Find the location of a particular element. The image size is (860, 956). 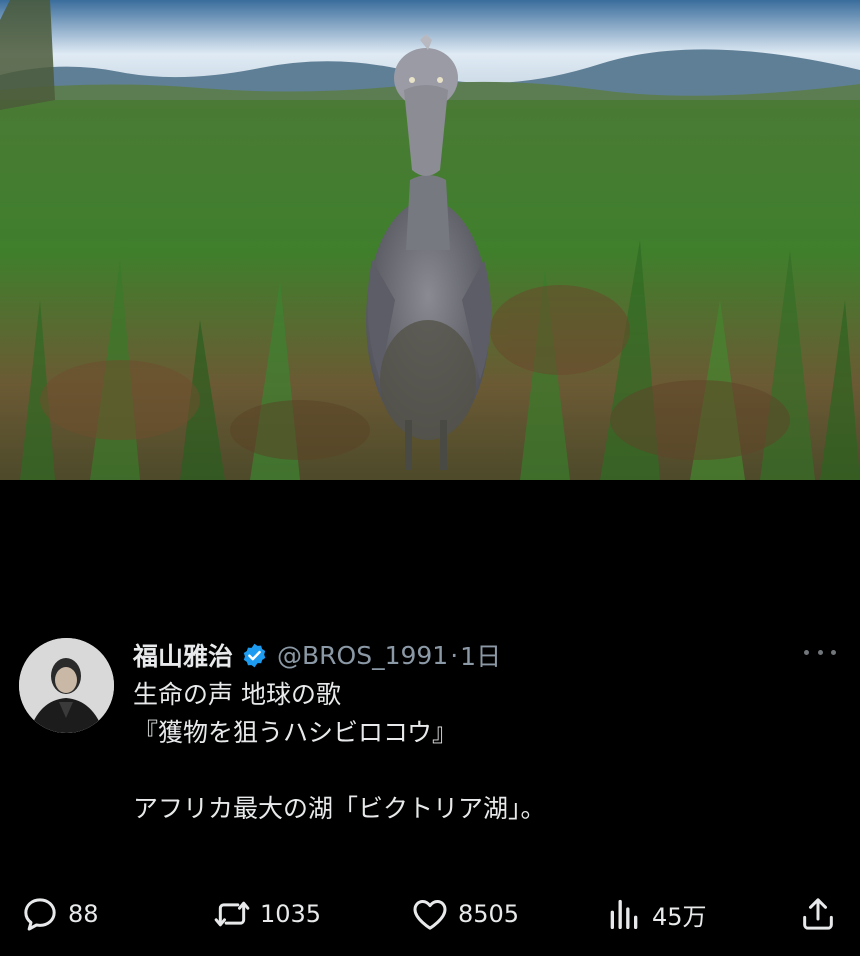

tweet-actions: 88 1035 8505 45万 is located at coordinates (430, 914).